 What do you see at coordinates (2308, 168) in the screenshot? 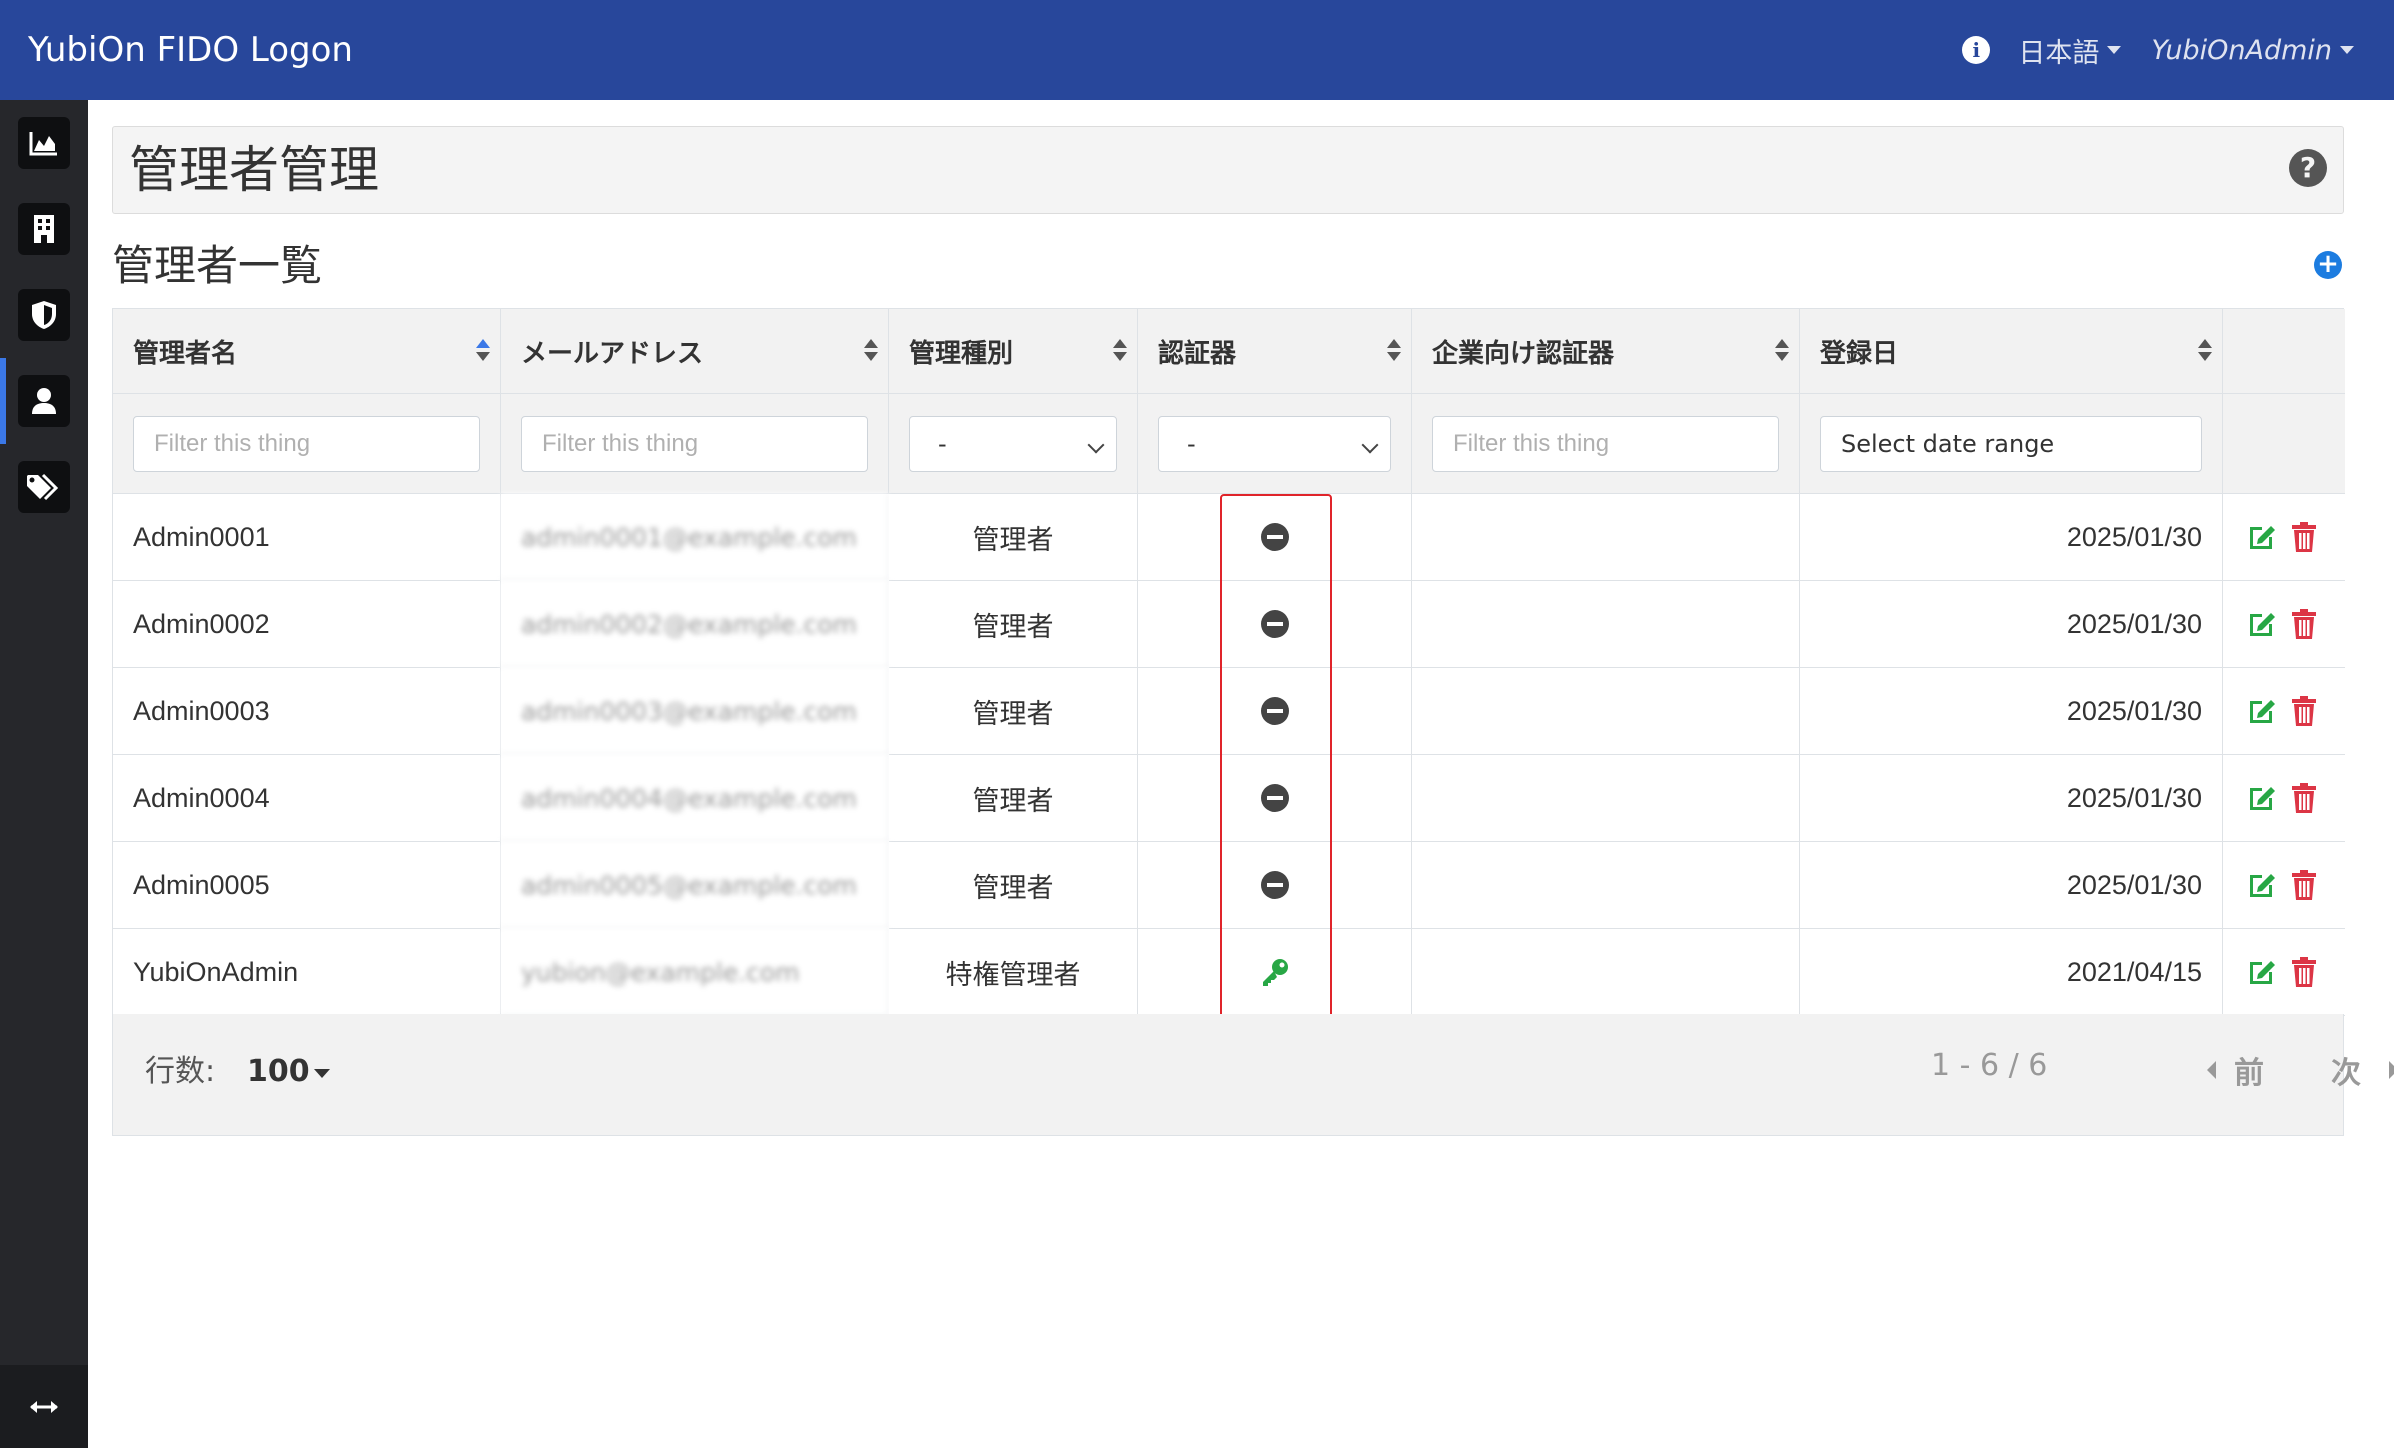
I see `question-circle-icon: ?` at bounding box center [2308, 168].